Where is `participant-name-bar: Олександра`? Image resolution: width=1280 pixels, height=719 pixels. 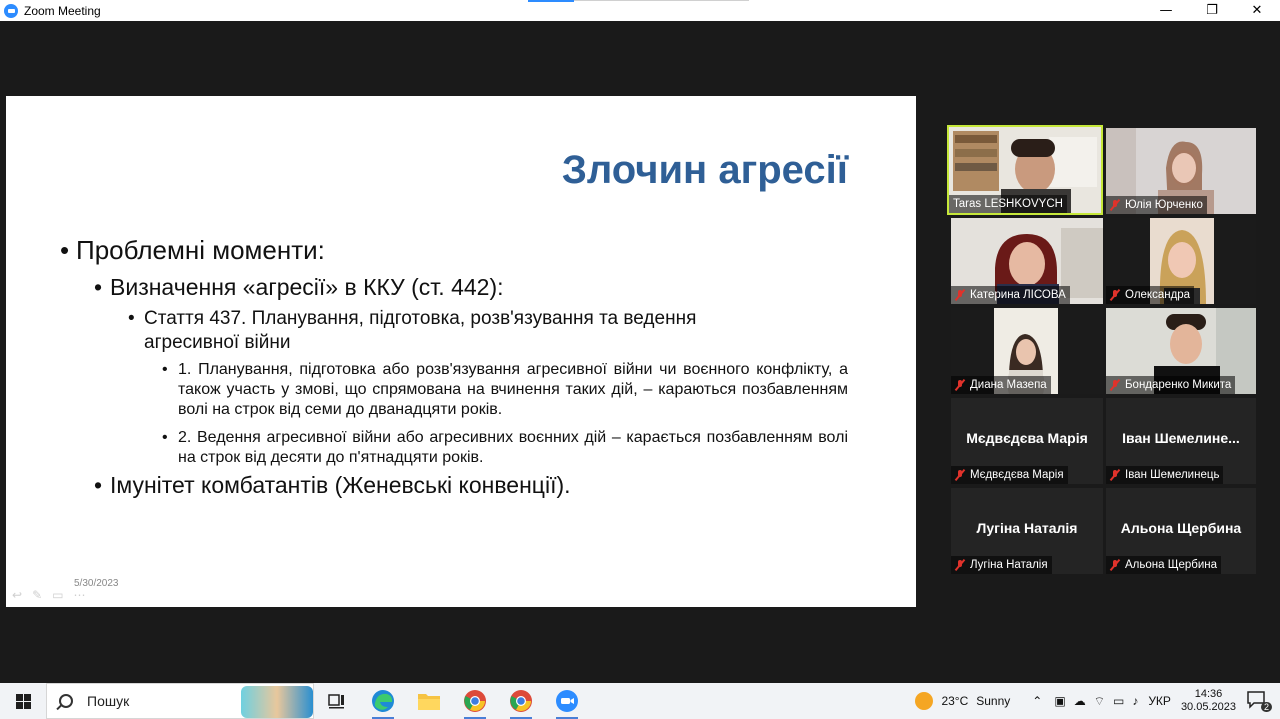
participant-name-bar: Олександра is located at coordinates (1150, 295).